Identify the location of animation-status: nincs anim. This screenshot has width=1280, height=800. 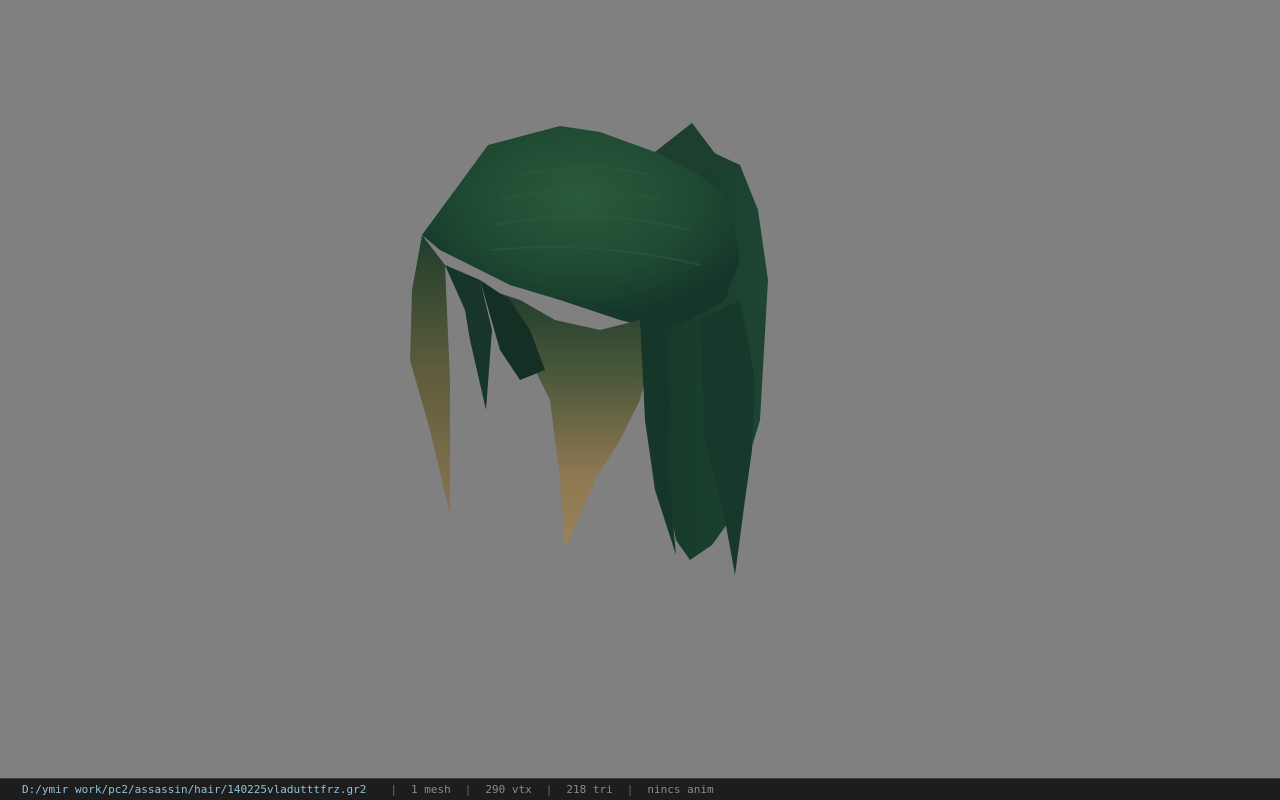
(680, 789).